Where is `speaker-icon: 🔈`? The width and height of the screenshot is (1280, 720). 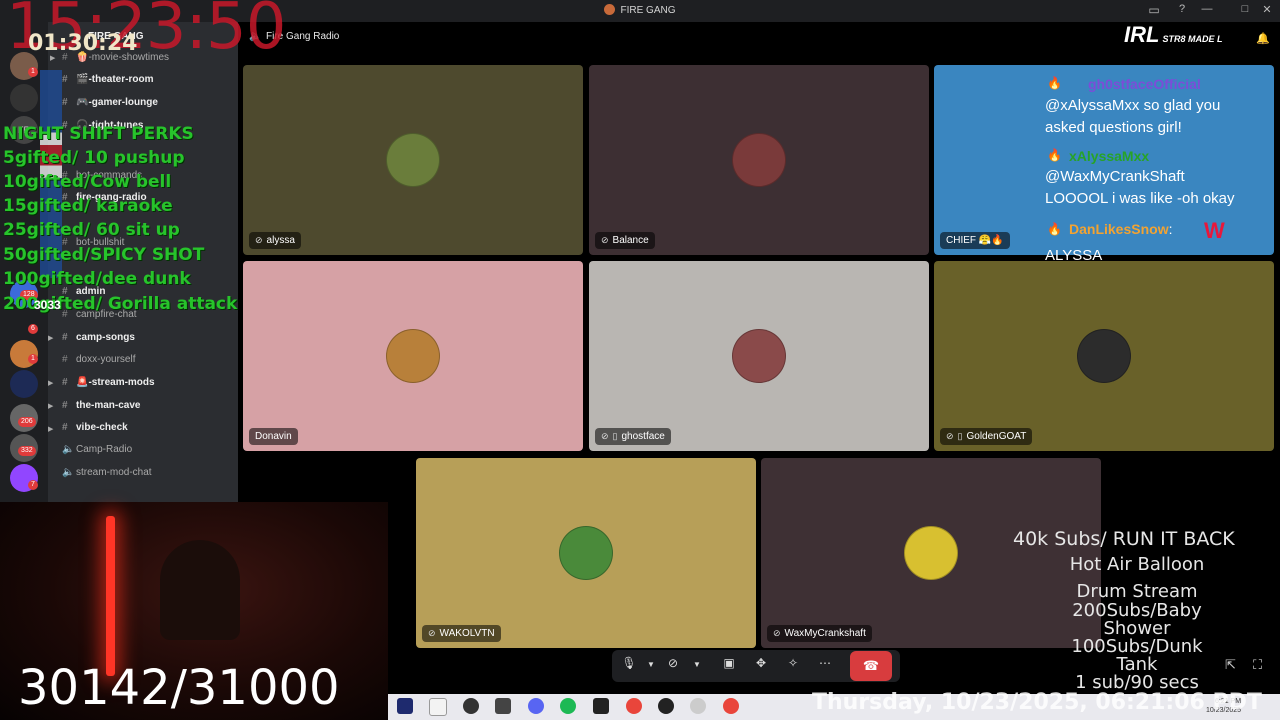 speaker-icon: 🔈 is located at coordinates (68, 472).